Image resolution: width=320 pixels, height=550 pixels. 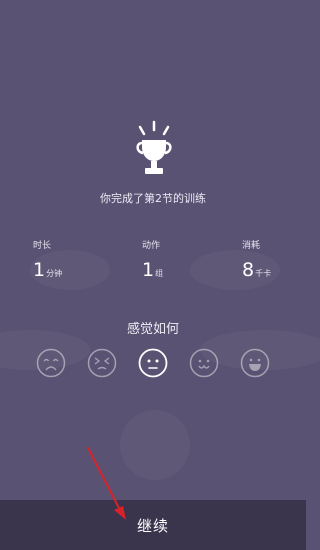 What do you see at coordinates (251, 246) in the screenshot?
I see `stat-calories-label: 消耗` at bounding box center [251, 246].